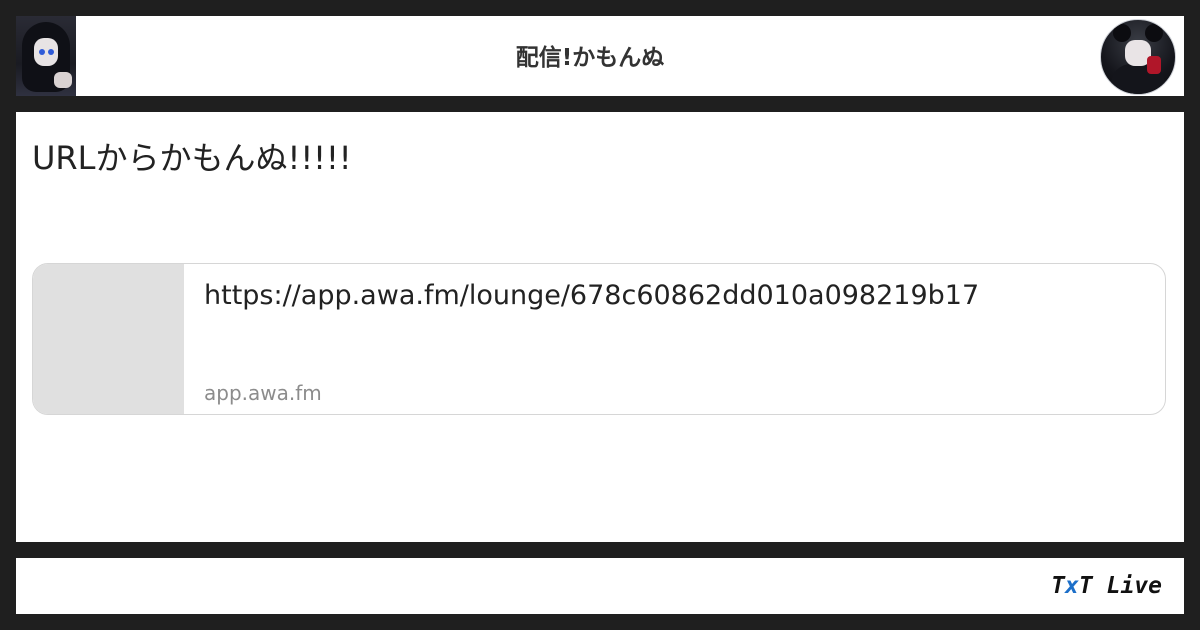  What do you see at coordinates (1154, 33) in the screenshot?
I see `avatar-ear-right` at bounding box center [1154, 33].